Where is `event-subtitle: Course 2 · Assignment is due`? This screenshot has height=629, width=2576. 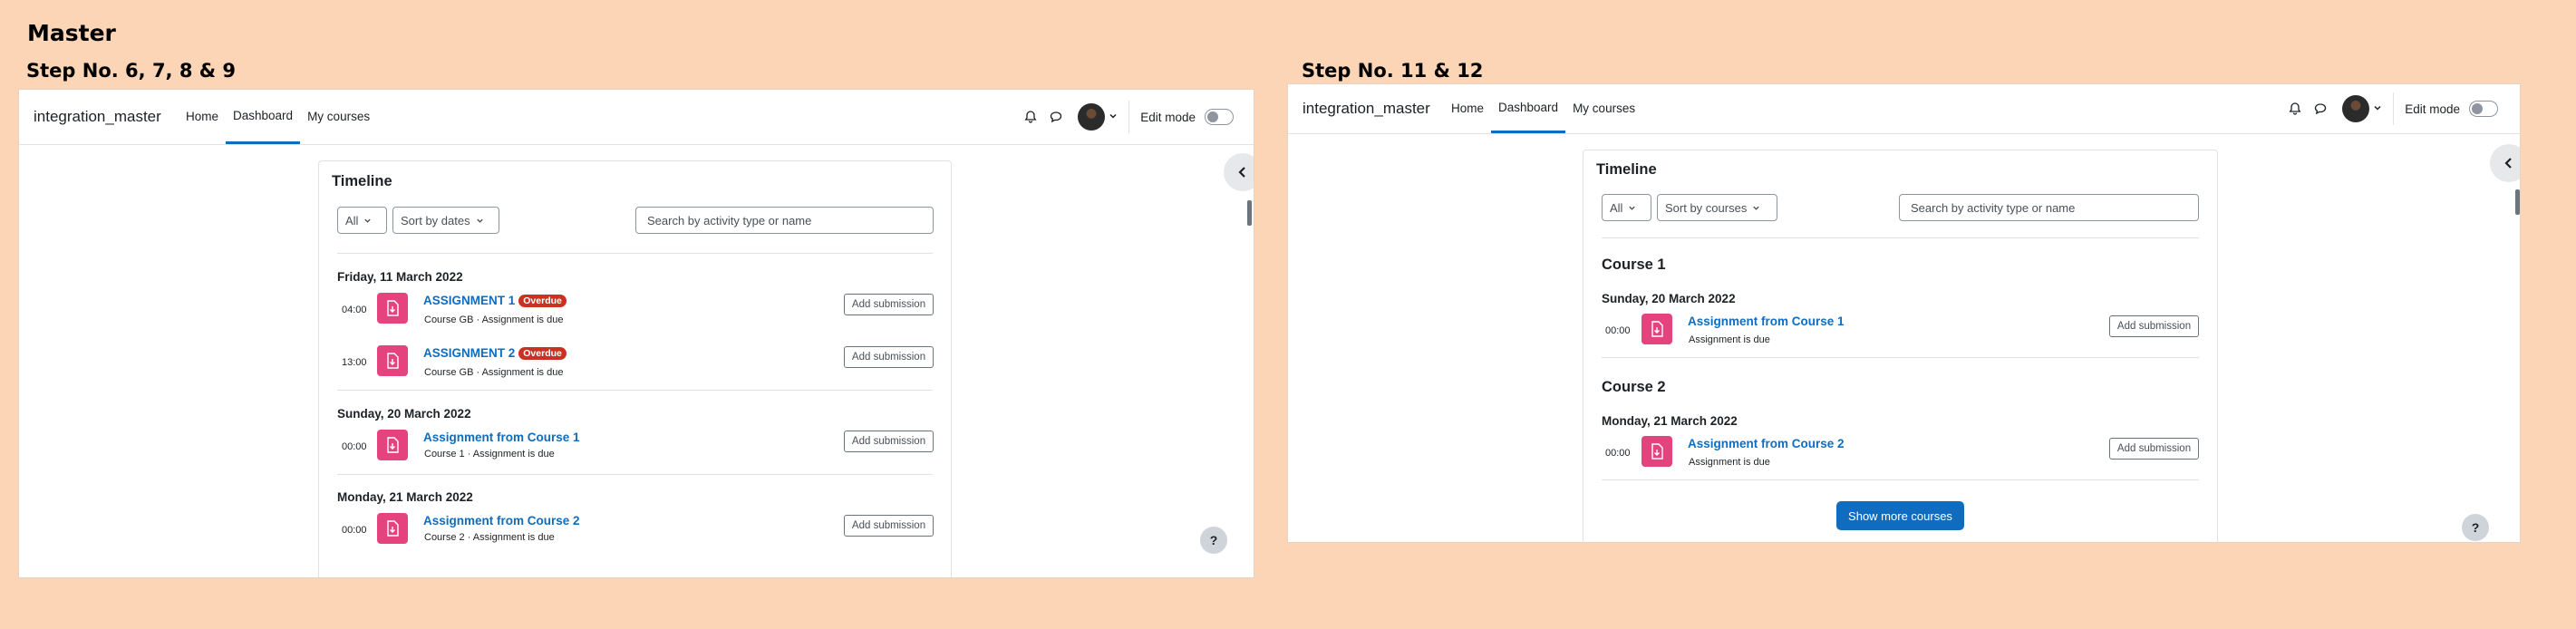
event-subtitle: Course 2 · Assignment is due is located at coordinates (489, 537).